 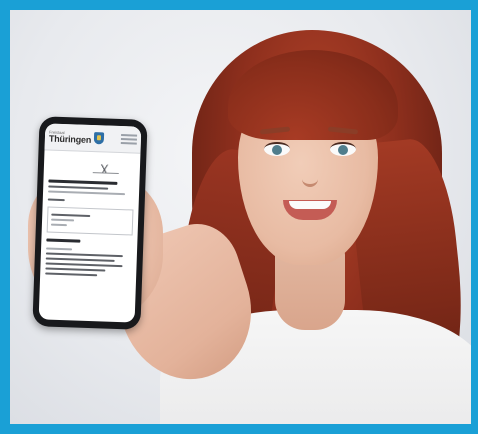 I want to click on document-heading, so click(x=83, y=182).